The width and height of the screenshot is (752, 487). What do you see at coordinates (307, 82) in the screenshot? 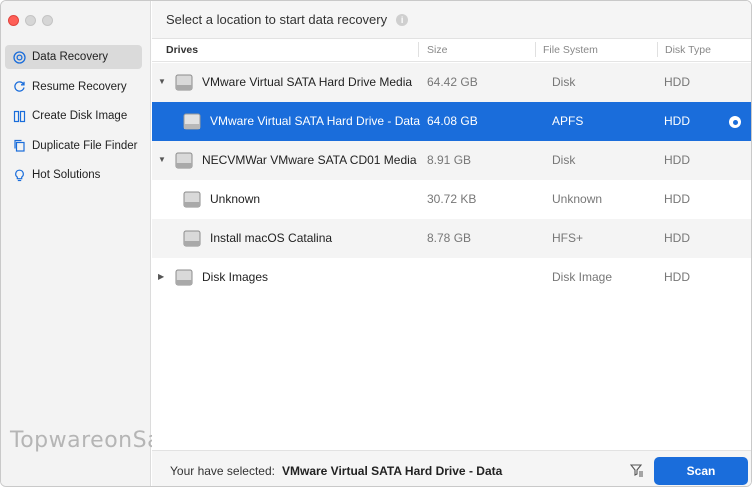
I see `drive-name: VMware Virtual SATA Hard Drive Media` at bounding box center [307, 82].